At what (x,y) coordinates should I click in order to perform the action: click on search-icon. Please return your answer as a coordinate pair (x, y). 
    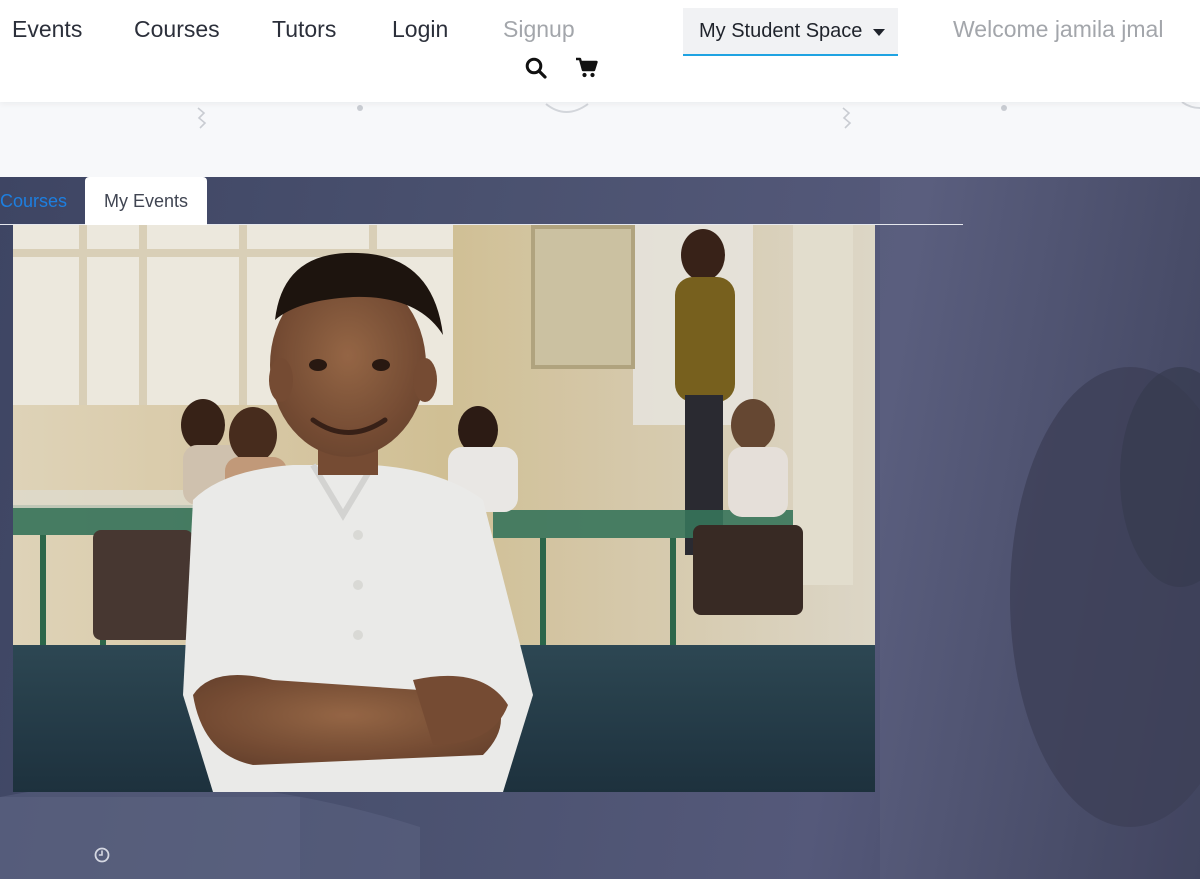
    Looking at the image, I should click on (536, 68).